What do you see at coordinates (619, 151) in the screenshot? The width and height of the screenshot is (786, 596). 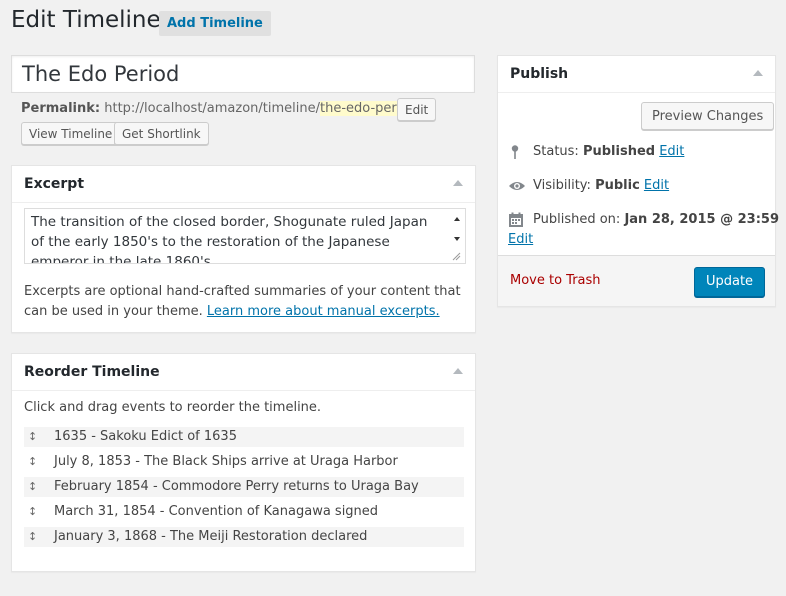 I see `status-value: Published` at bounding box center [619, 151].